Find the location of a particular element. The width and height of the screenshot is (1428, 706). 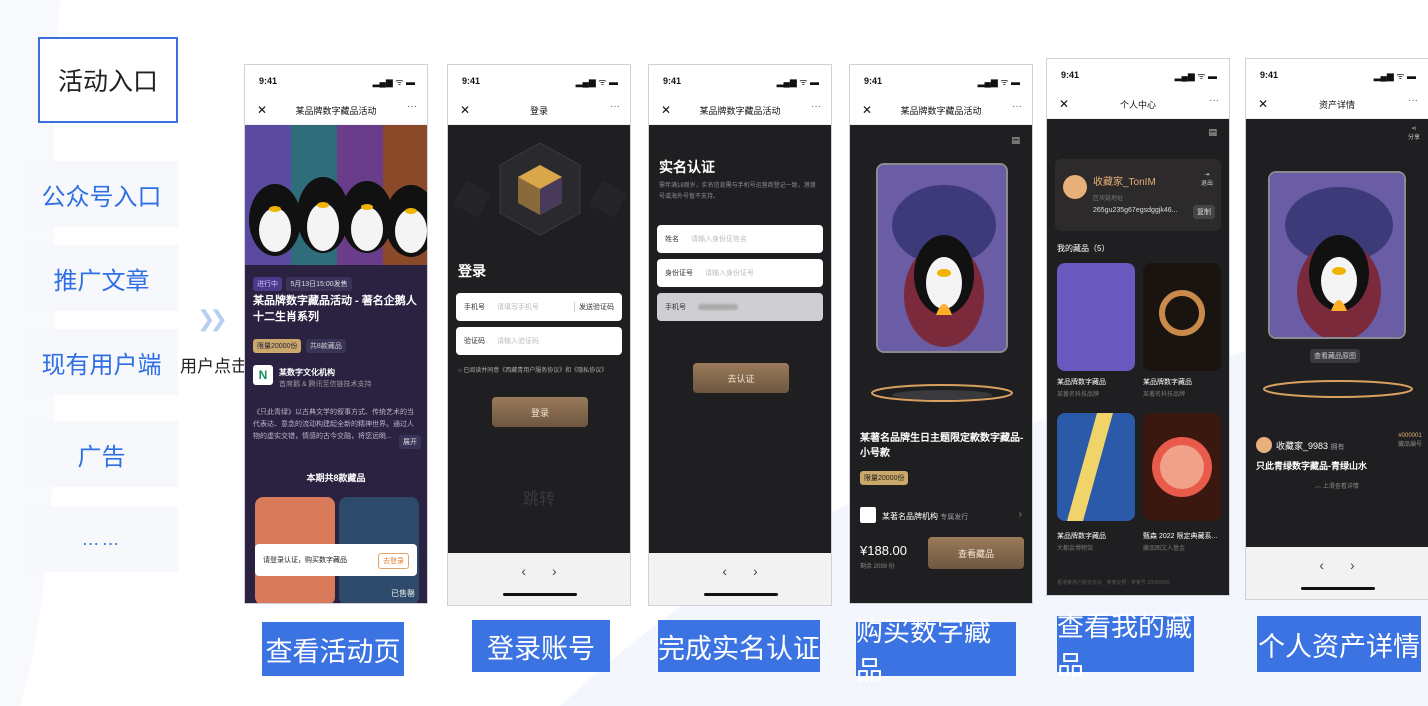

login-heading: 登录 is located at coordinates (472, 271).